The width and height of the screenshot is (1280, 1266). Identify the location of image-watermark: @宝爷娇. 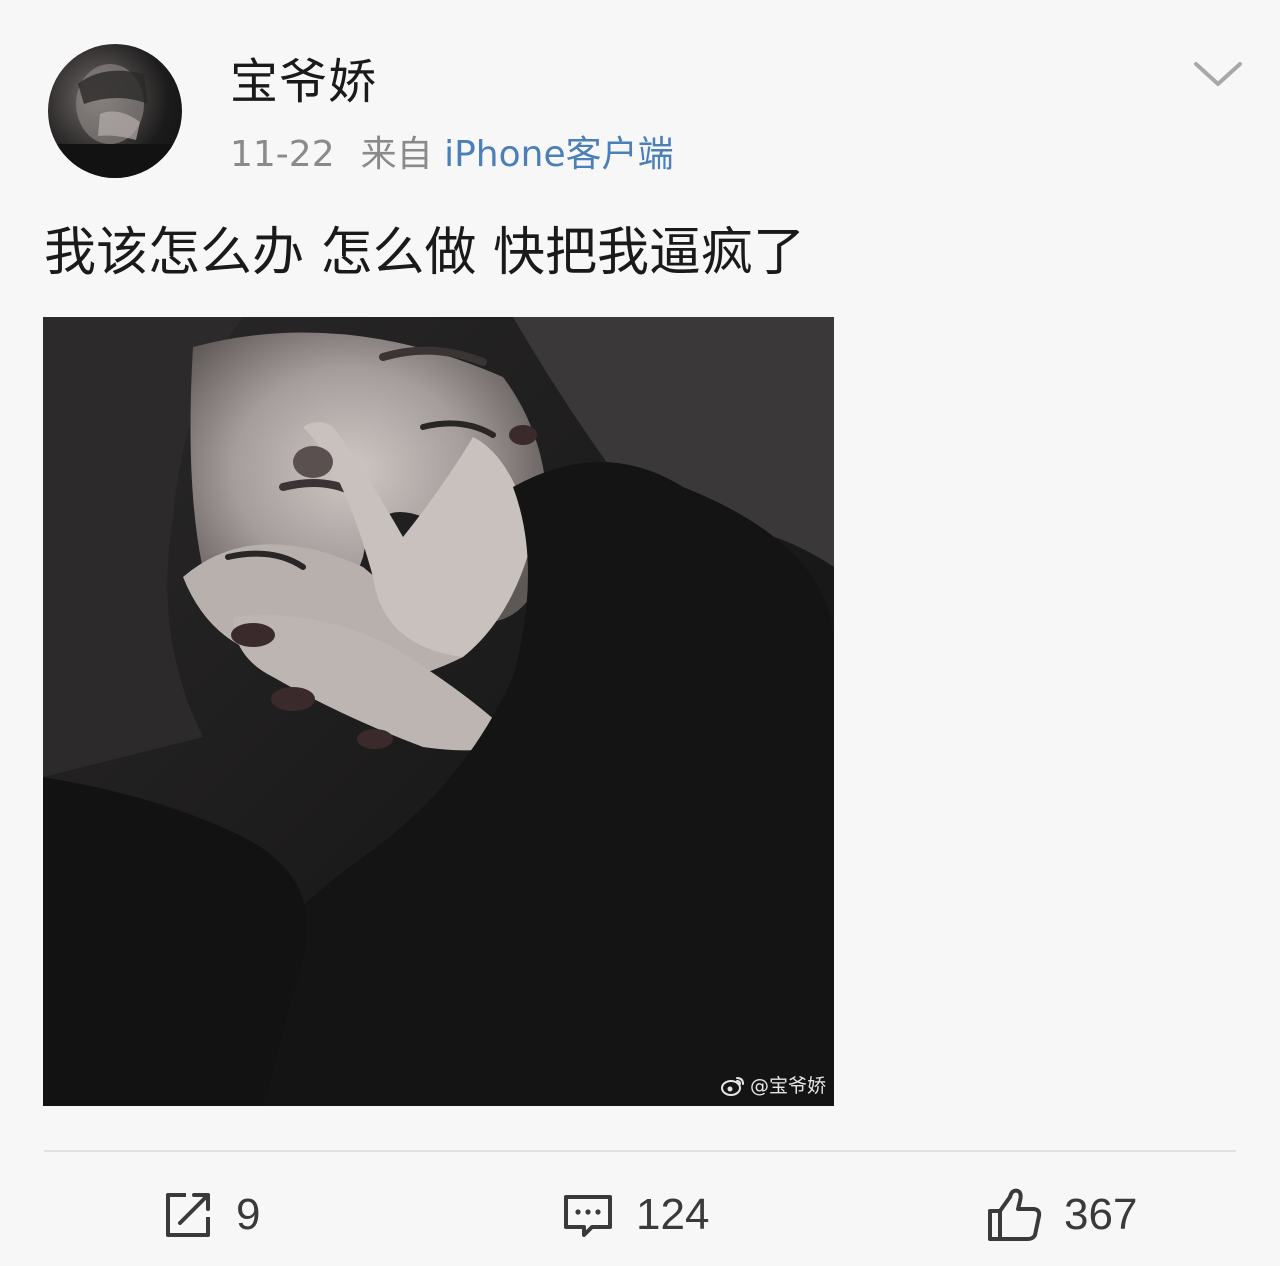
(773, 1086).